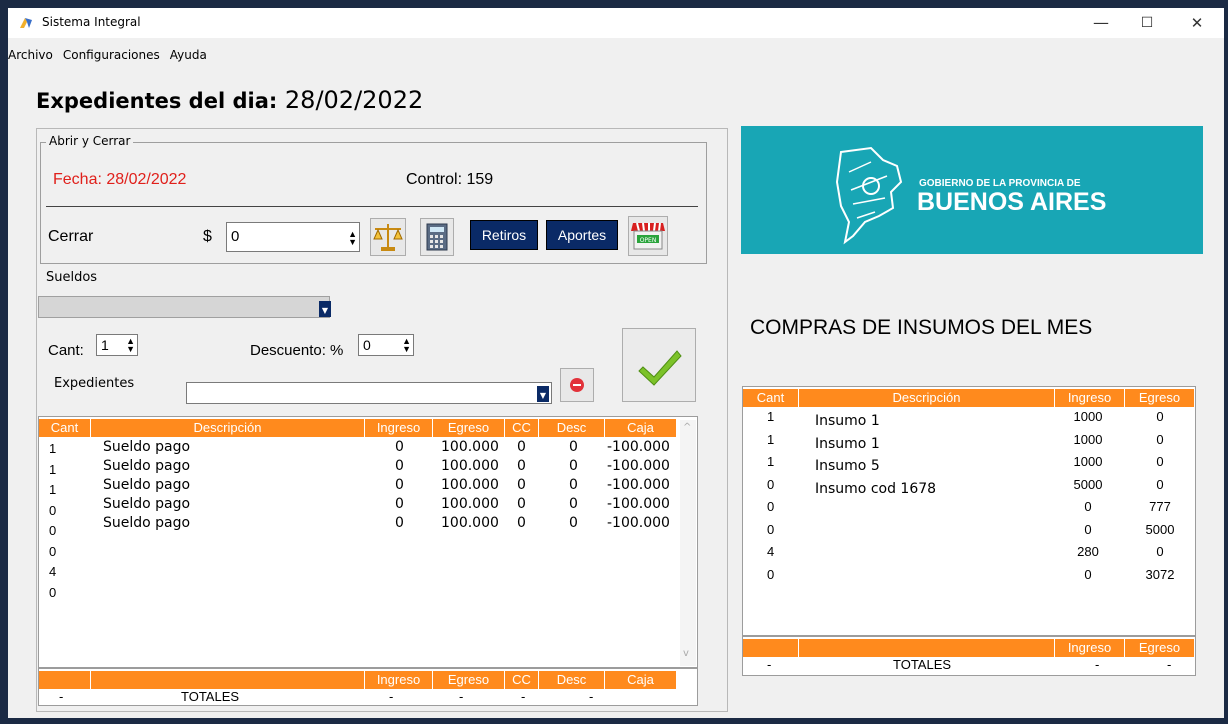 Image resolution: width=1228 pixels, height=724 pixels. I want to click on cant-cell: 4, so click(771, 551).